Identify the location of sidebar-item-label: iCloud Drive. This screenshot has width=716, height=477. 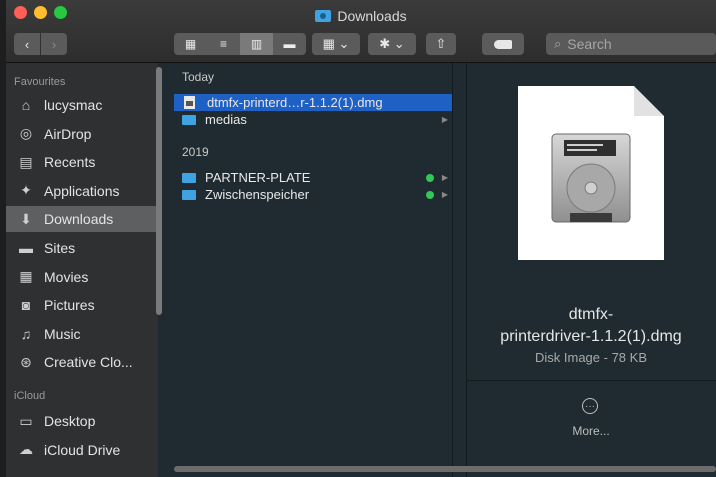
(82, 449).